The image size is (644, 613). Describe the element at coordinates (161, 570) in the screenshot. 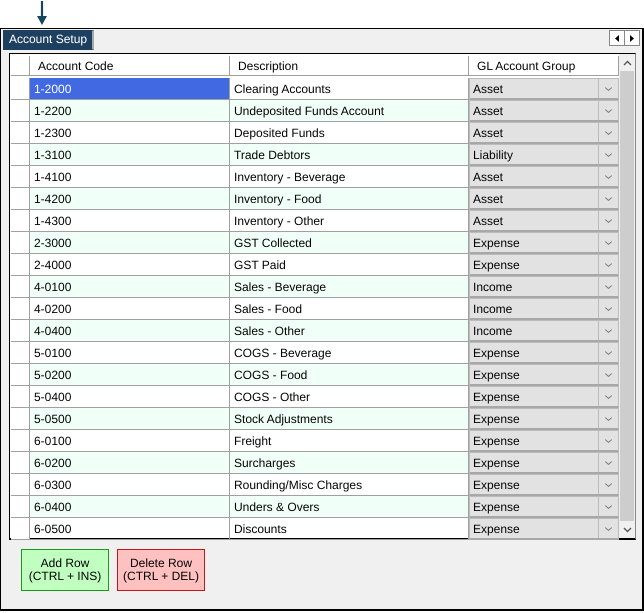

I see `delete-row-button: Delete Row (CTRL + DEL)` at that location.